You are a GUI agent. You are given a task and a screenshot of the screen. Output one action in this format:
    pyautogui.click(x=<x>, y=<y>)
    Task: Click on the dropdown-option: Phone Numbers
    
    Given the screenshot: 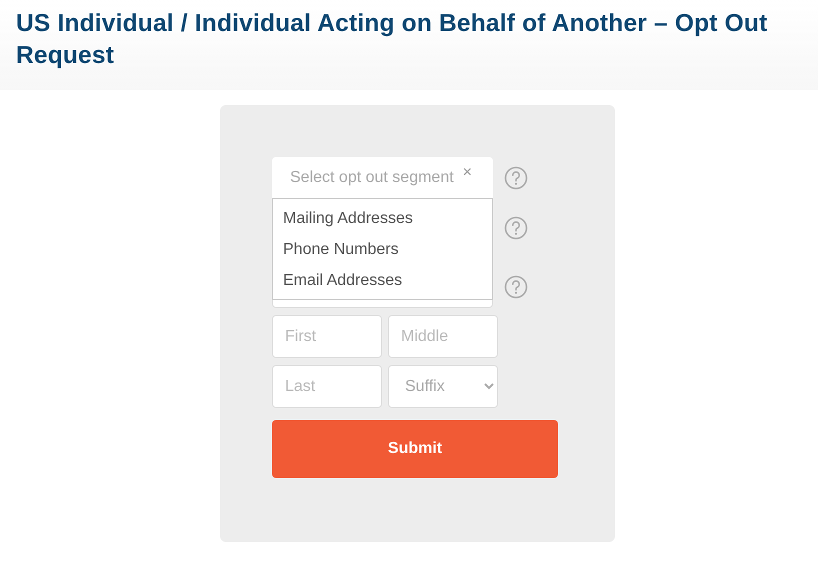 What is the action you would take?
    pyautogui.click(x=382, y=249)
    